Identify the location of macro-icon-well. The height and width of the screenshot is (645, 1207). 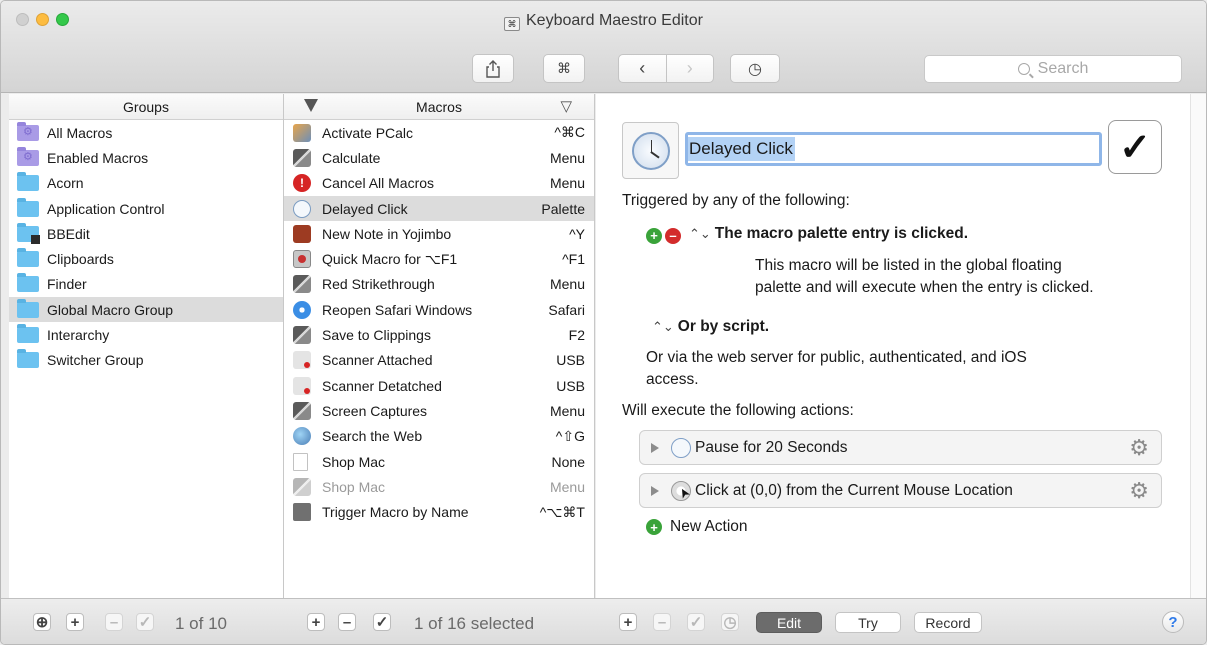
(650, 150).